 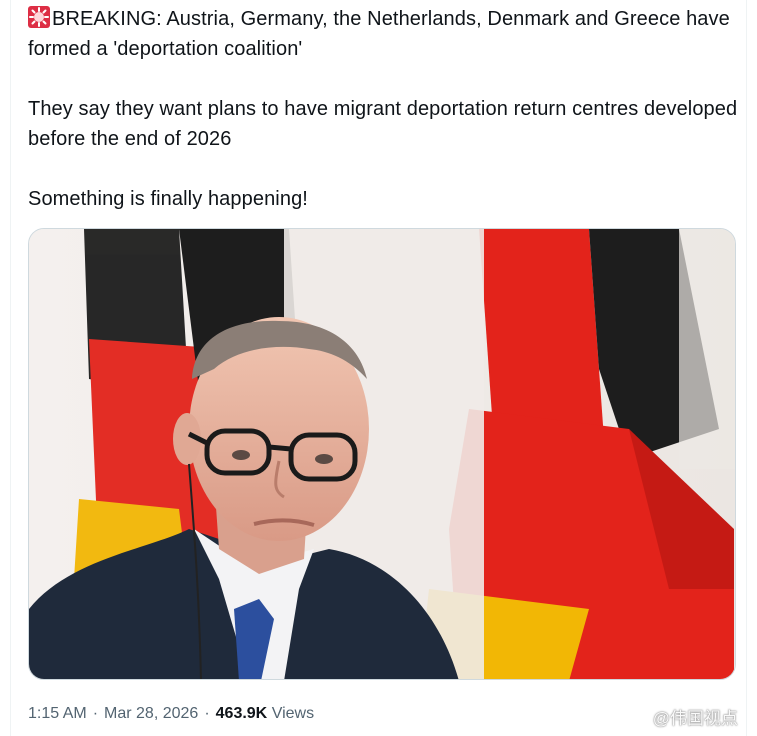 I want to click on watermark-text: @伟国视点, so click(x=695, y=718).